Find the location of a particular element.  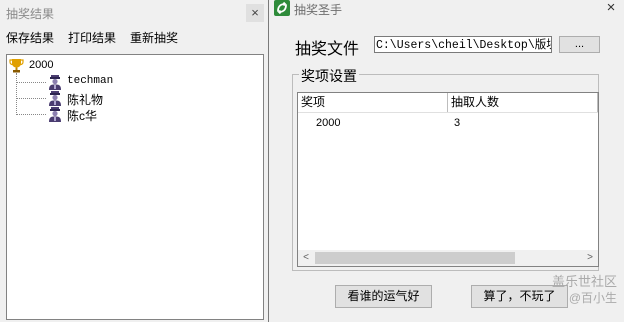

watermark: 盖乐世社区 @百小生 is located at coordinates (581, 291).